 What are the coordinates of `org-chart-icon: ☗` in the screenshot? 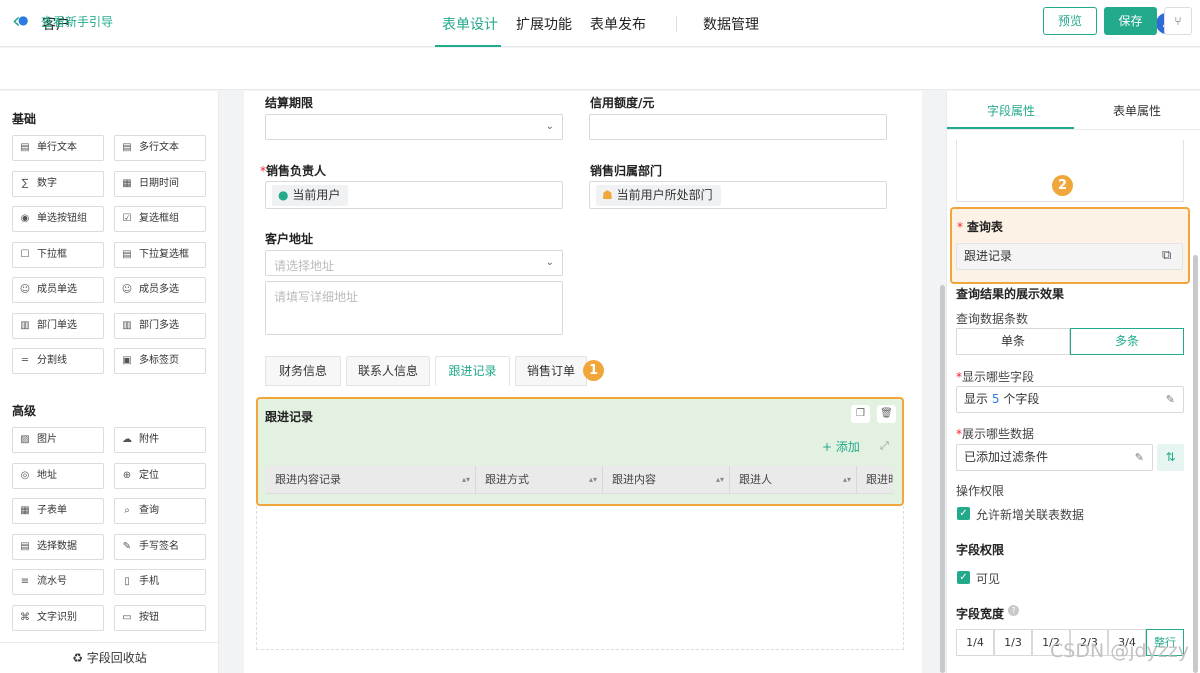 It's located at (607, 195).